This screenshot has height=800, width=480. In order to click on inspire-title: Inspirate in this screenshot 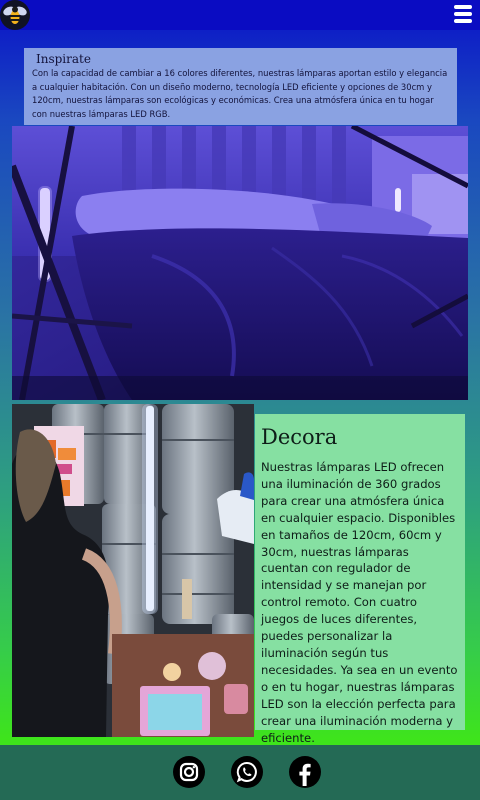, I will do `click(63, 59)`.